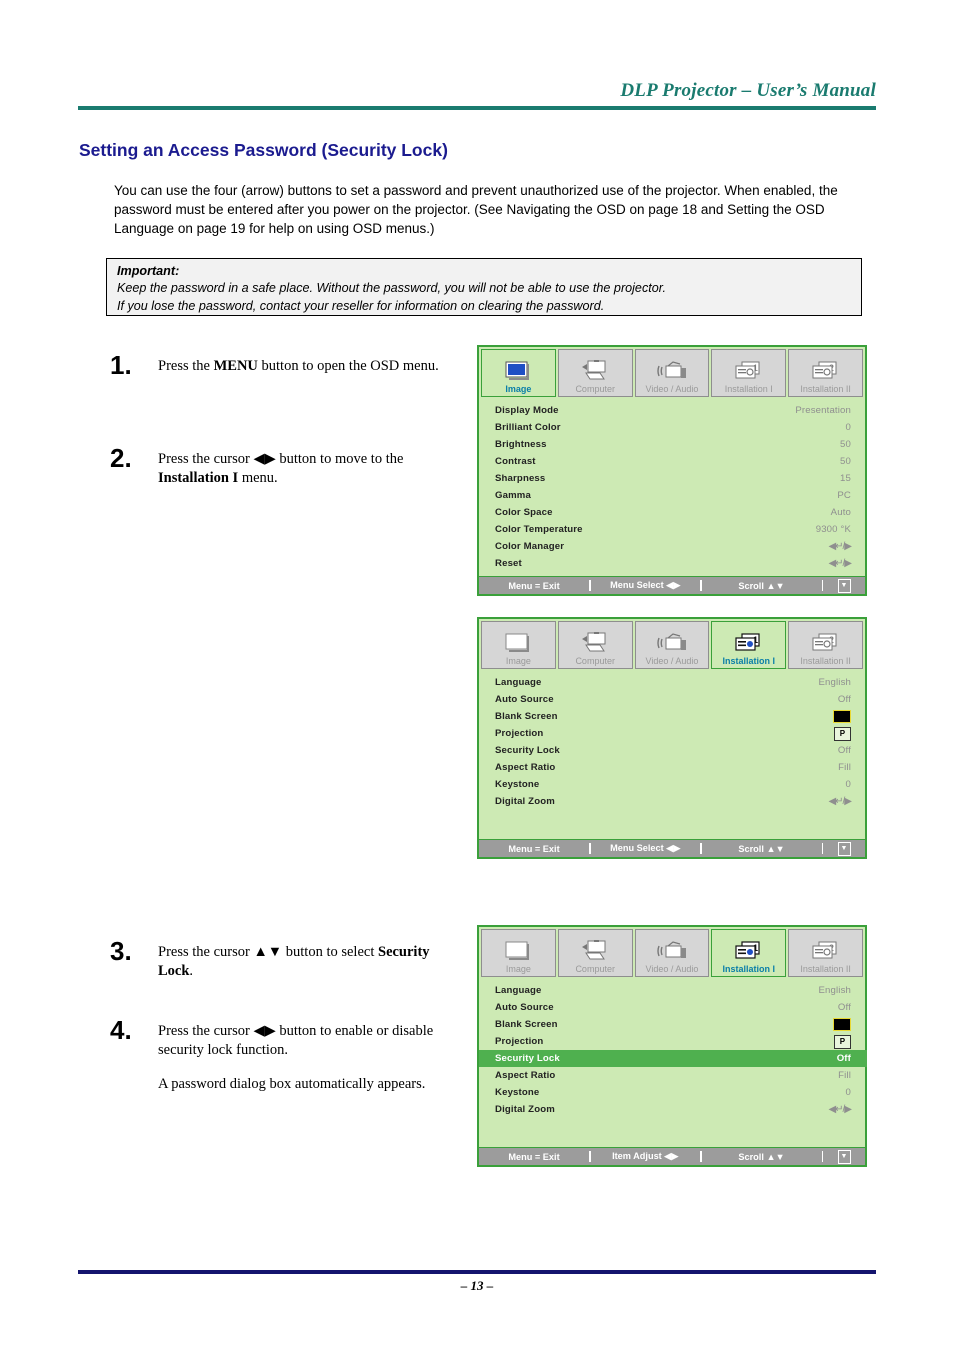  I want to click on osd3-tab-installation-1-label: Installation I, so click(749, 968).